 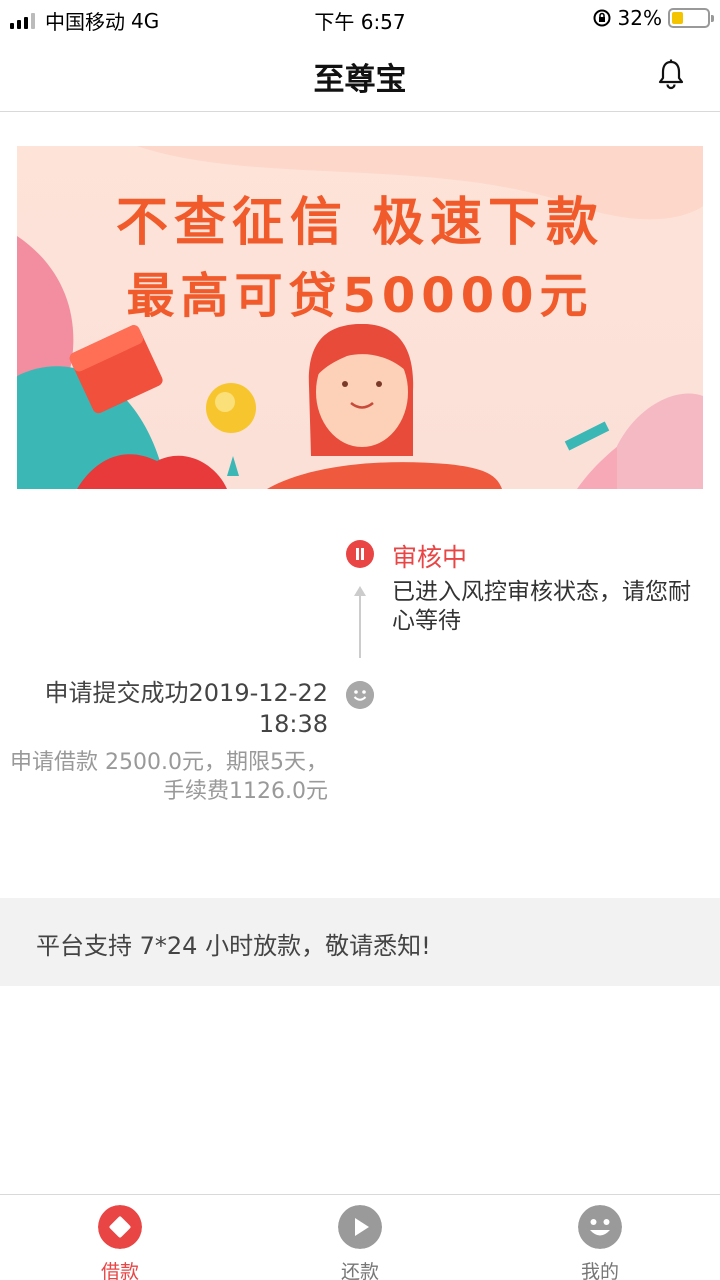 I want to click on notice-bar: 平台支持 7*24 小时放款，敬请悉知!, so click(x=360, y=942).